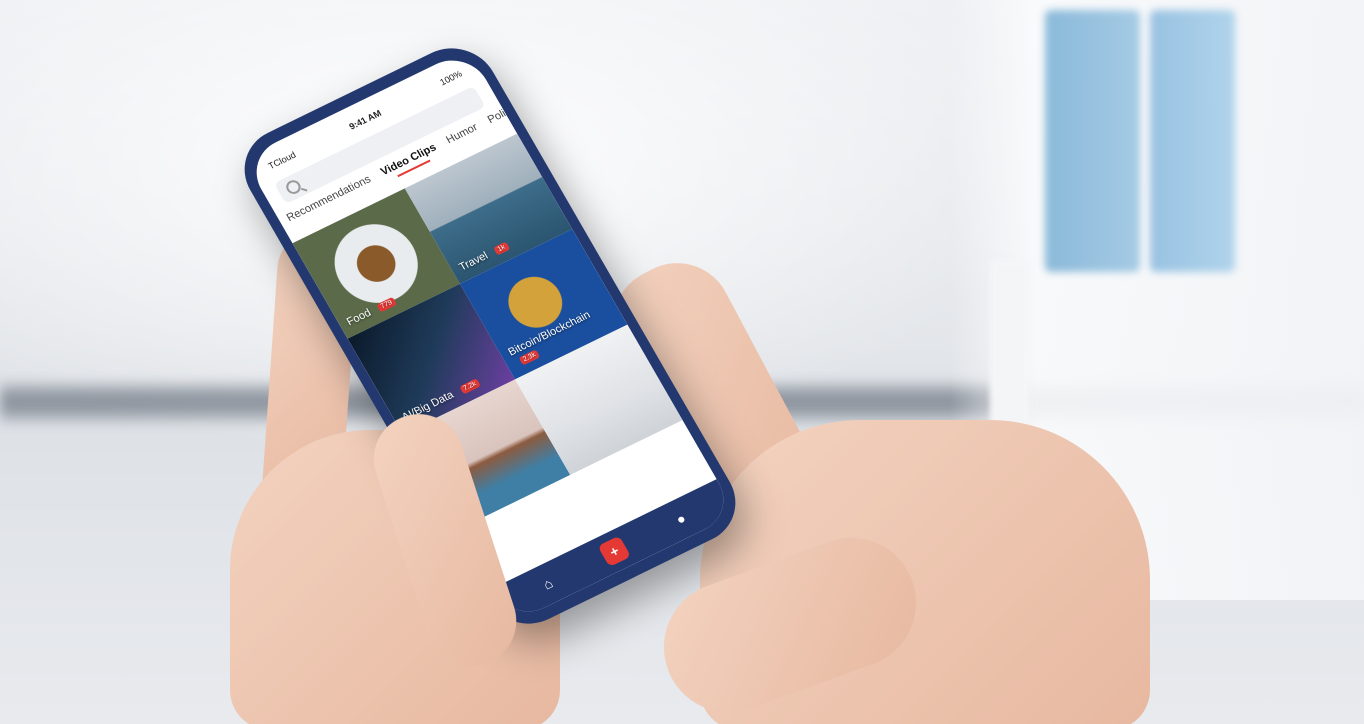 The width and height of the screenshot is (1364, 724). What do you see at coordinates (386, 304) in the screenshot?
I see `view-count-badge: 779` at bounding box center [386, 304].